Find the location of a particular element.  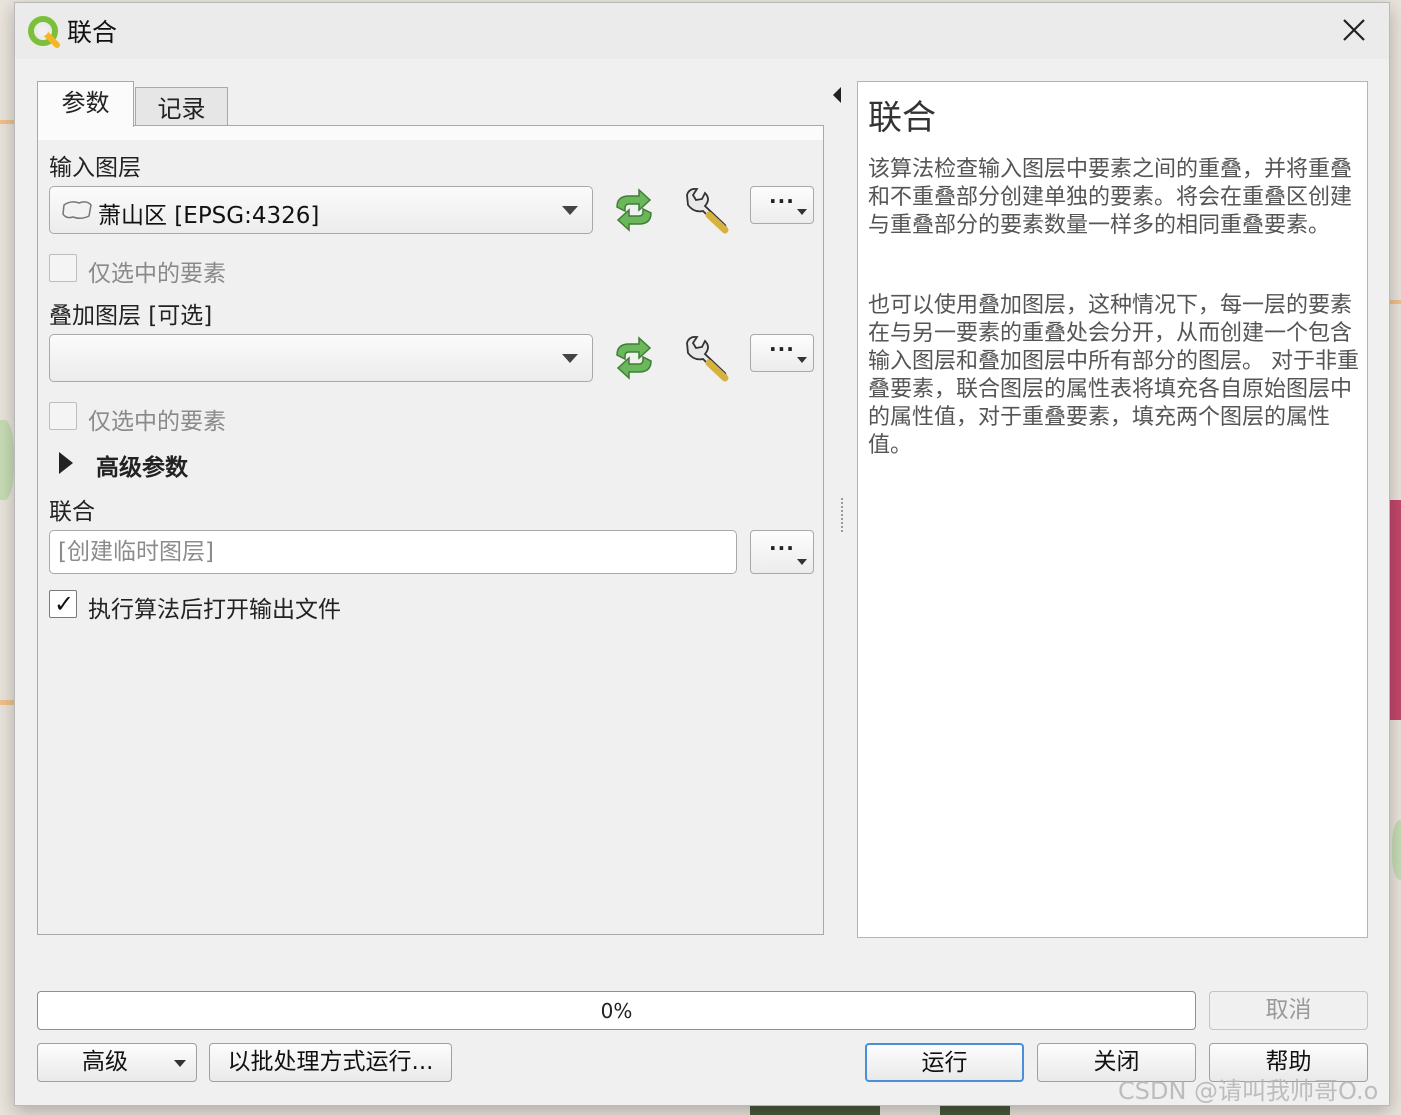

help-title: 联合 is located at coordinates (902, 118).